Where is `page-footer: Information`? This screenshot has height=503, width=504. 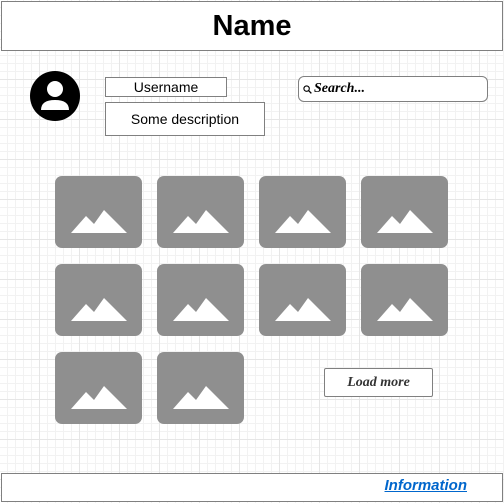
page-footer: Information is located at coordinates (252, 487).